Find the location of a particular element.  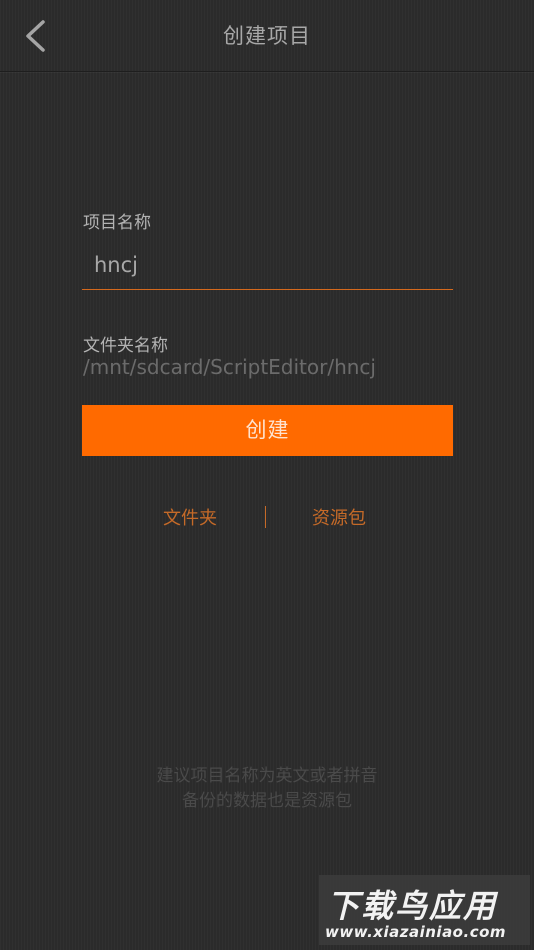

package-tab: 资源包 is located at coordinates (339, 517).